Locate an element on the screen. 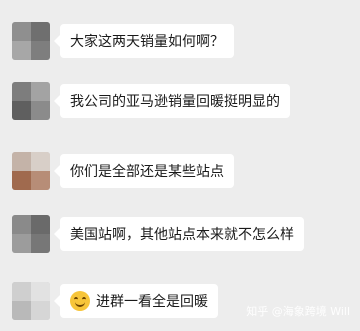 The height and width of the screenshot is (331, 360). message-bubble: 美国站啊，其他站点本来就不怎么样 is located at coordinates (179, 234).